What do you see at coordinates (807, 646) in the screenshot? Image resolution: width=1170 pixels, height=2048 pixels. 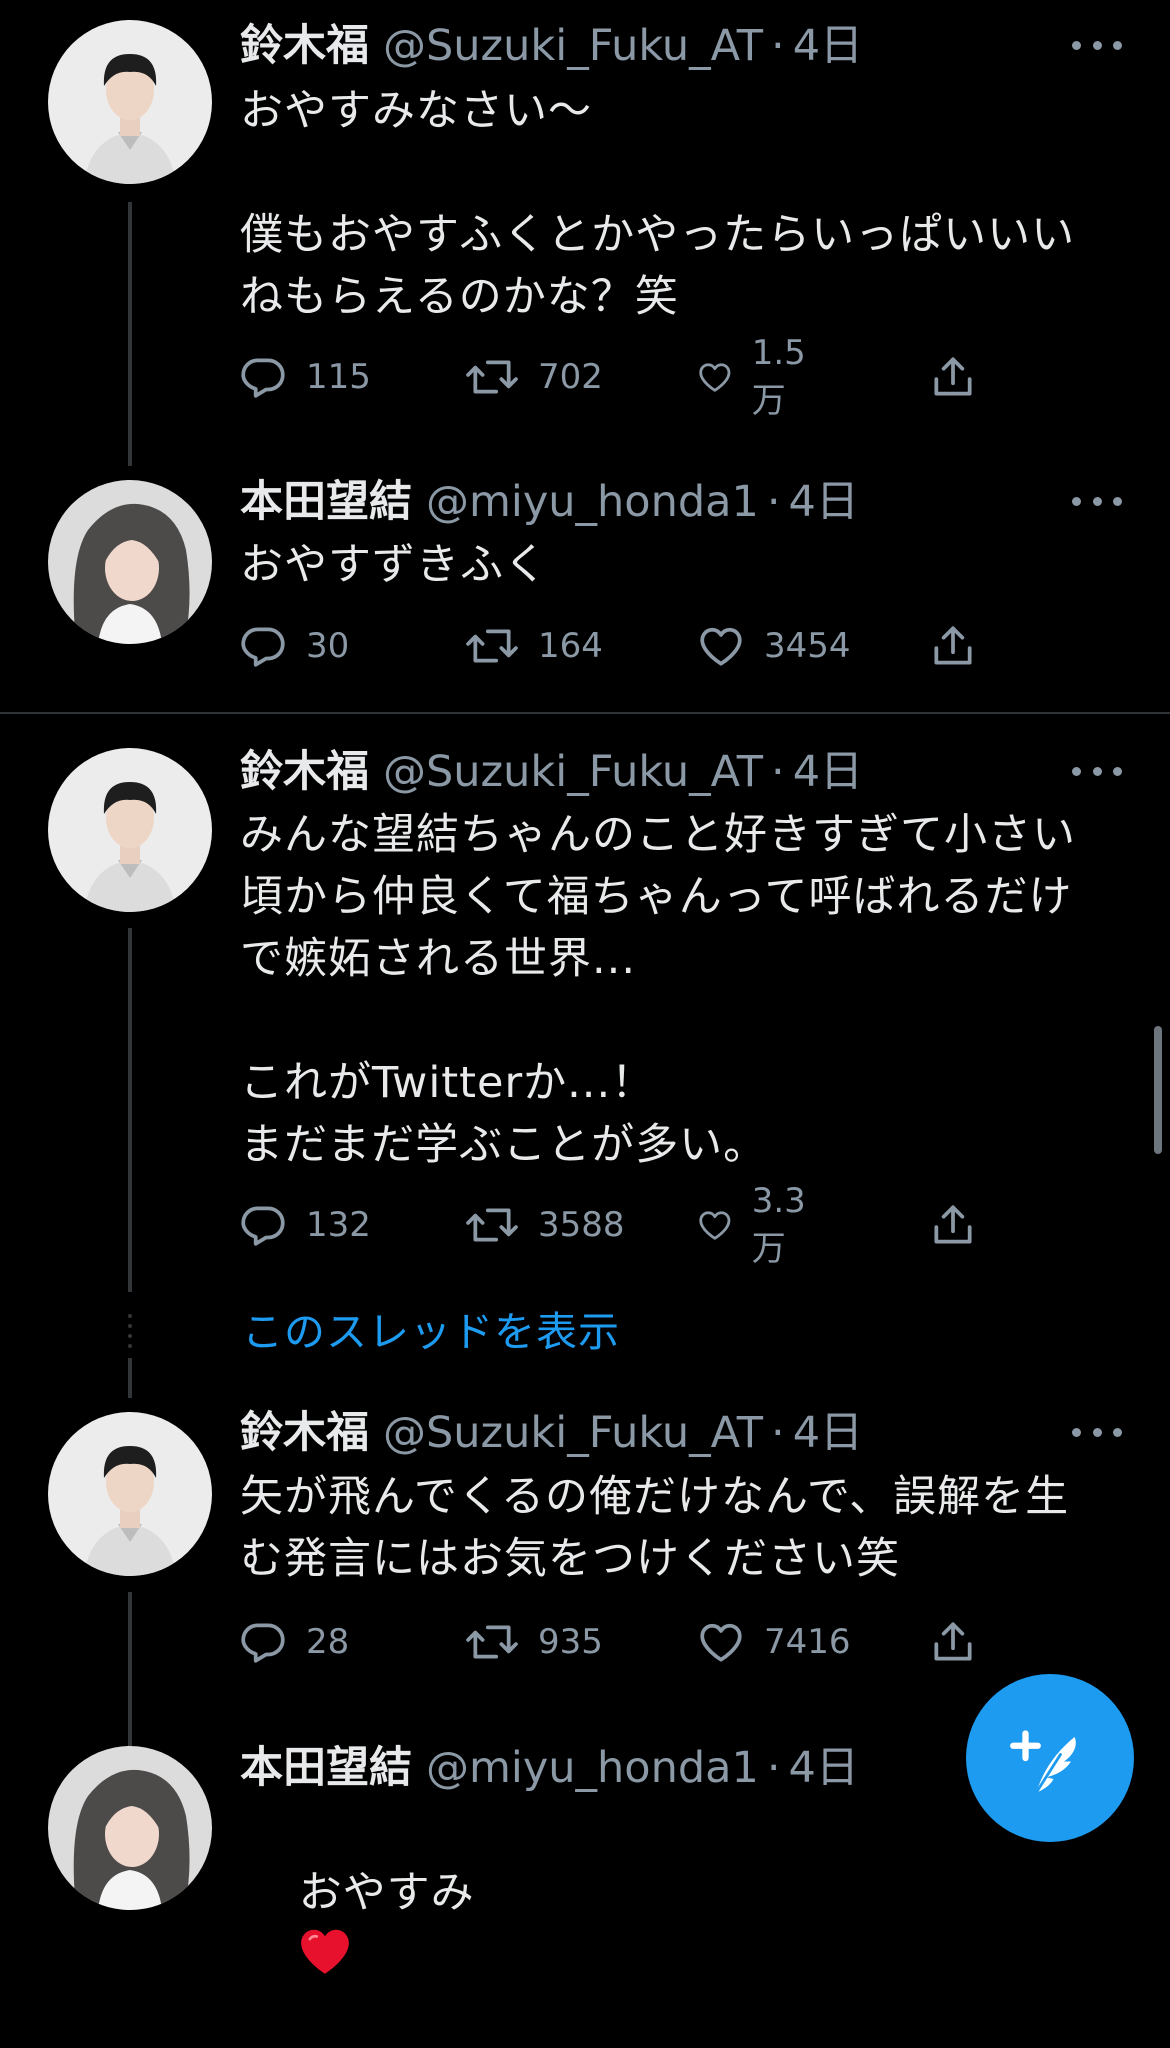 I see `like-count: 3454` at bounding box center [807, 646].